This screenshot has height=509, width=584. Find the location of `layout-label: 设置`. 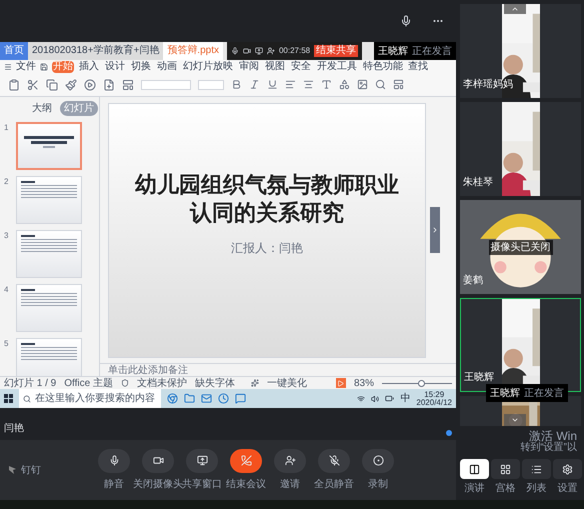

layout-label: 设置 is located at coordinates (568, 489).